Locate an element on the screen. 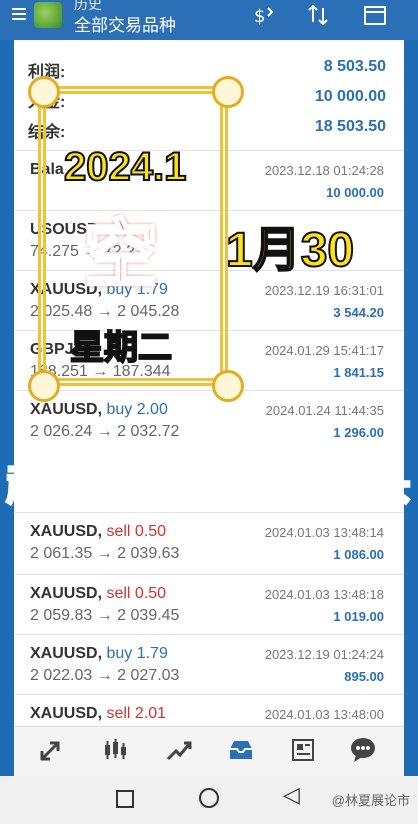 Image resolution: width=418 pixels, height=824 pixels. page-title: 全部交易品种 is located at coordinates (125, 23).